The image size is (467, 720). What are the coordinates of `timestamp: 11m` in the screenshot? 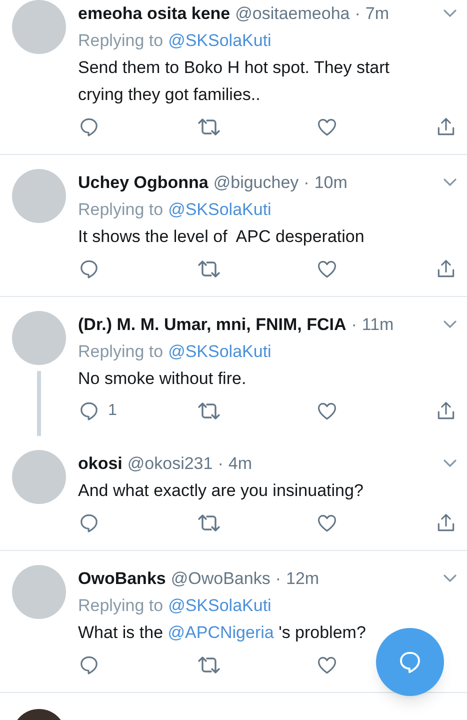 It's located at (378, 325).